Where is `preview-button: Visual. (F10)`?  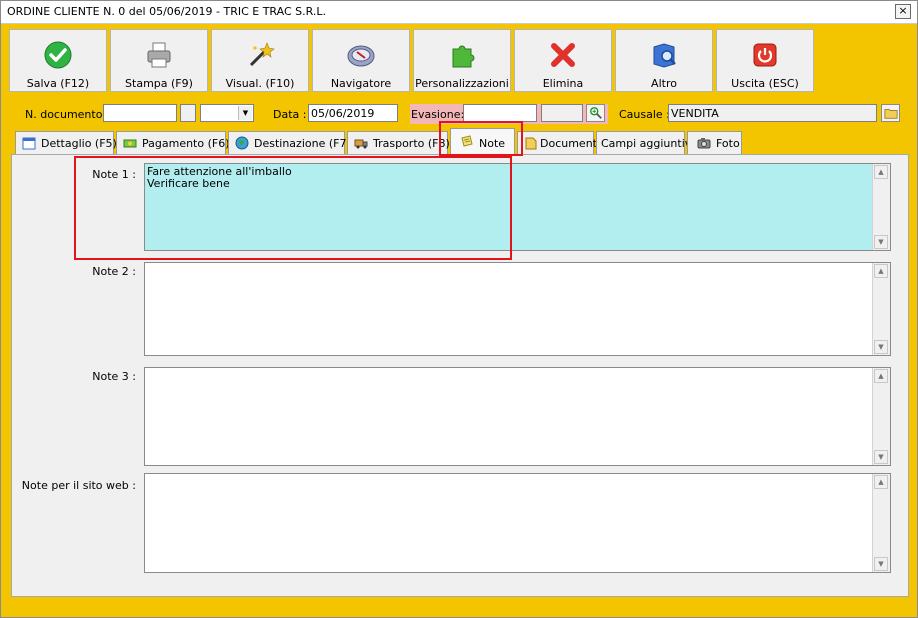
preview-button: Visual. (F10) is located at coordinates (260, 60).